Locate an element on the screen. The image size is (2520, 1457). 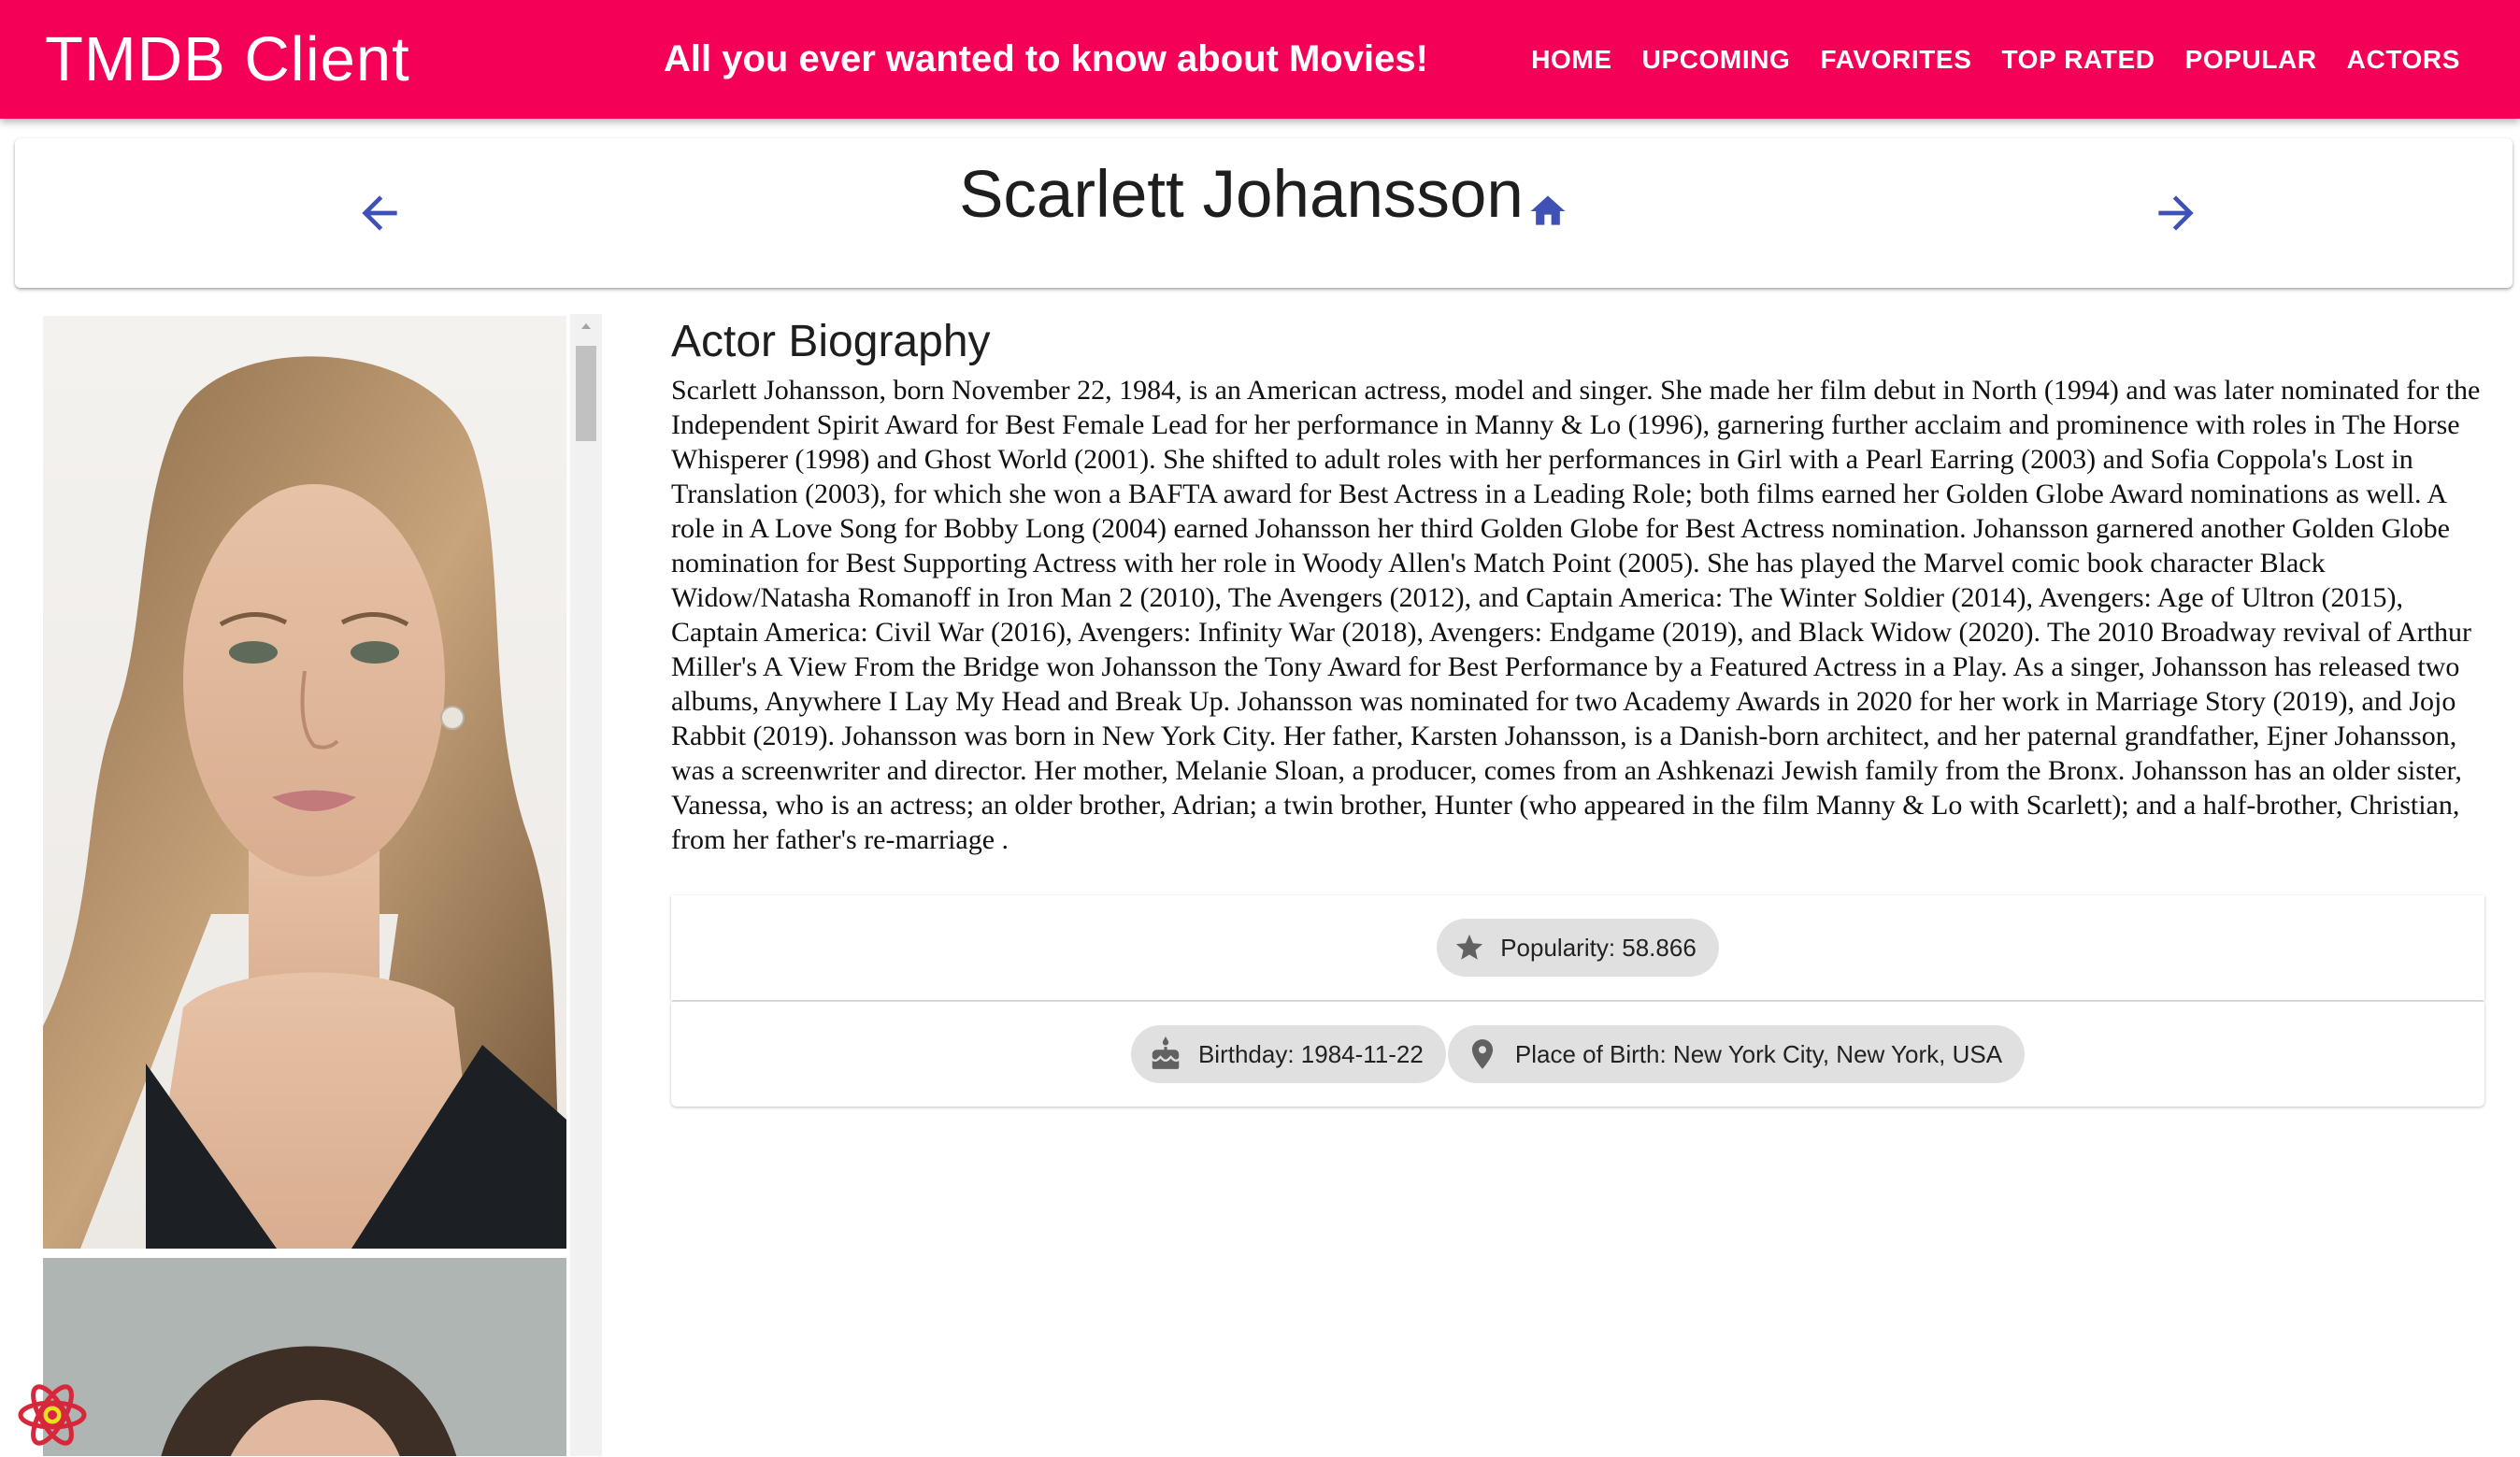
nav-favorites: FAVORITES is located at coordinates (1895, 60).